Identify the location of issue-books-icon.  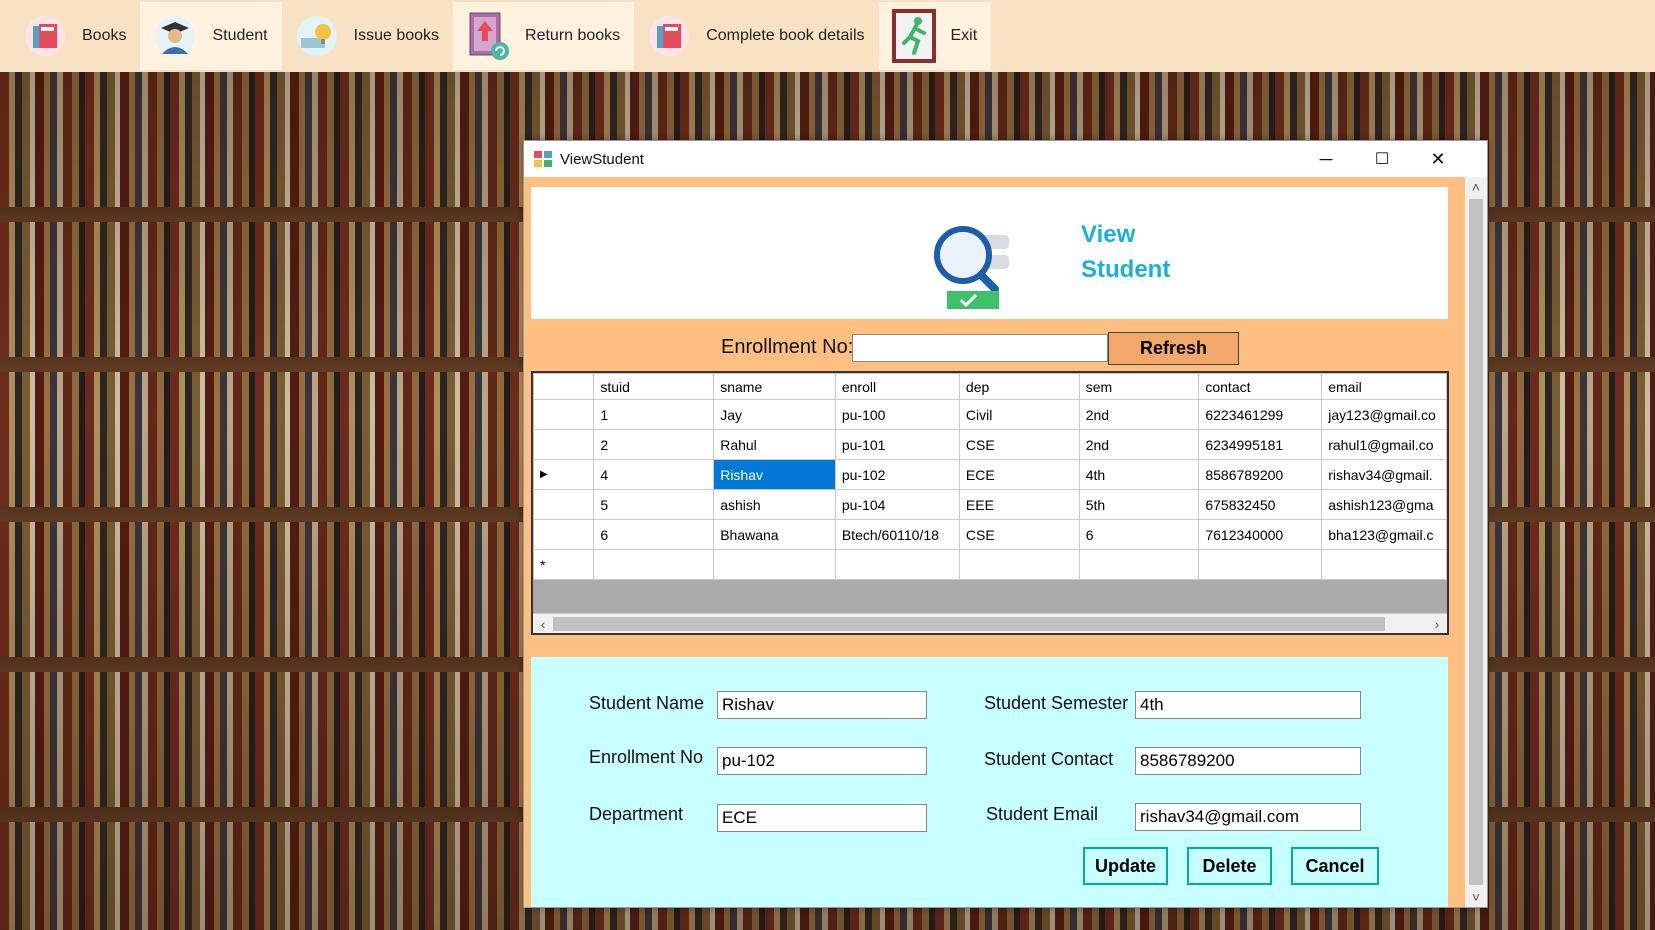
(317, 36).